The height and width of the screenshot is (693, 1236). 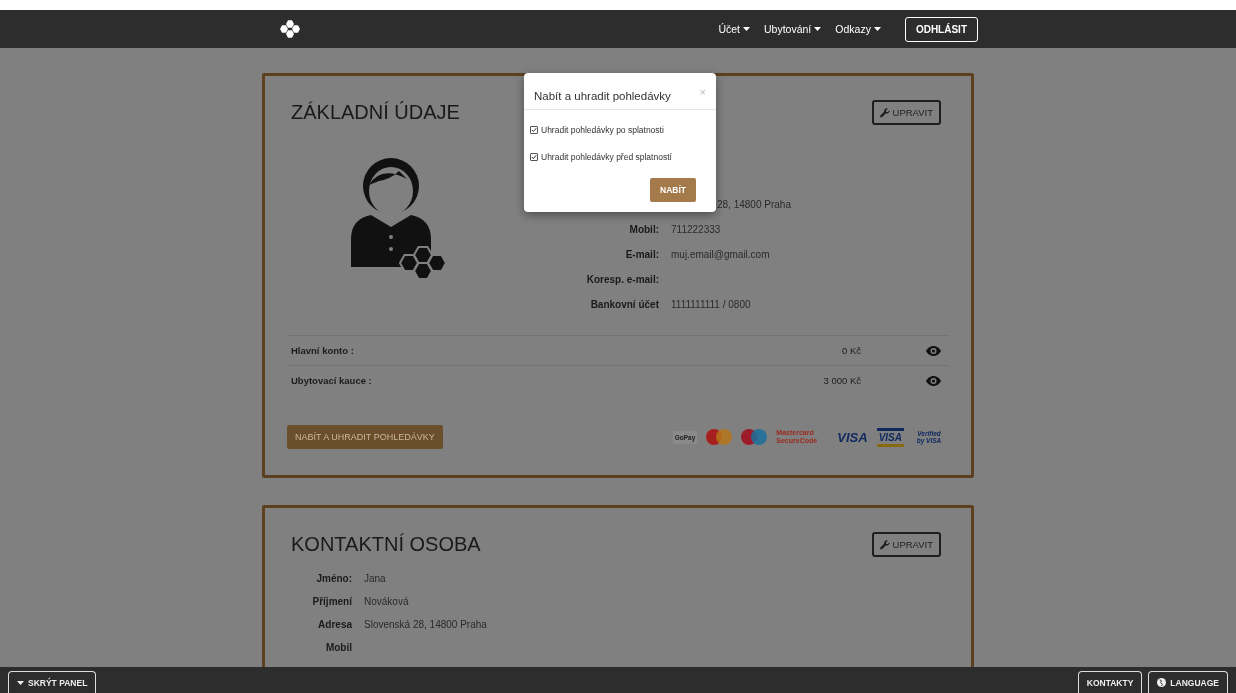 What do you see at coordinates (387, 602) in the screenshot?
I see `field-value: Nováková` at bounding box center [387, 602].